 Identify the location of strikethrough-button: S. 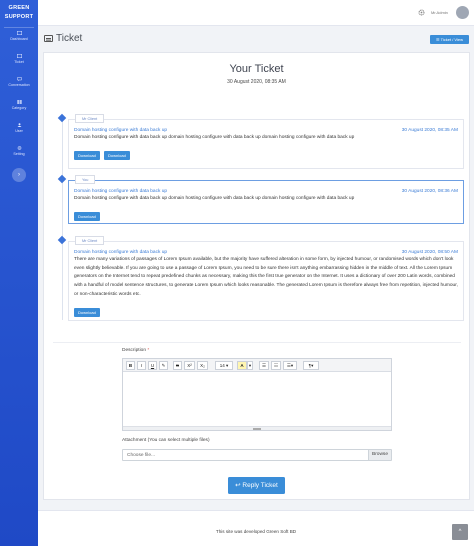
(177, 365).